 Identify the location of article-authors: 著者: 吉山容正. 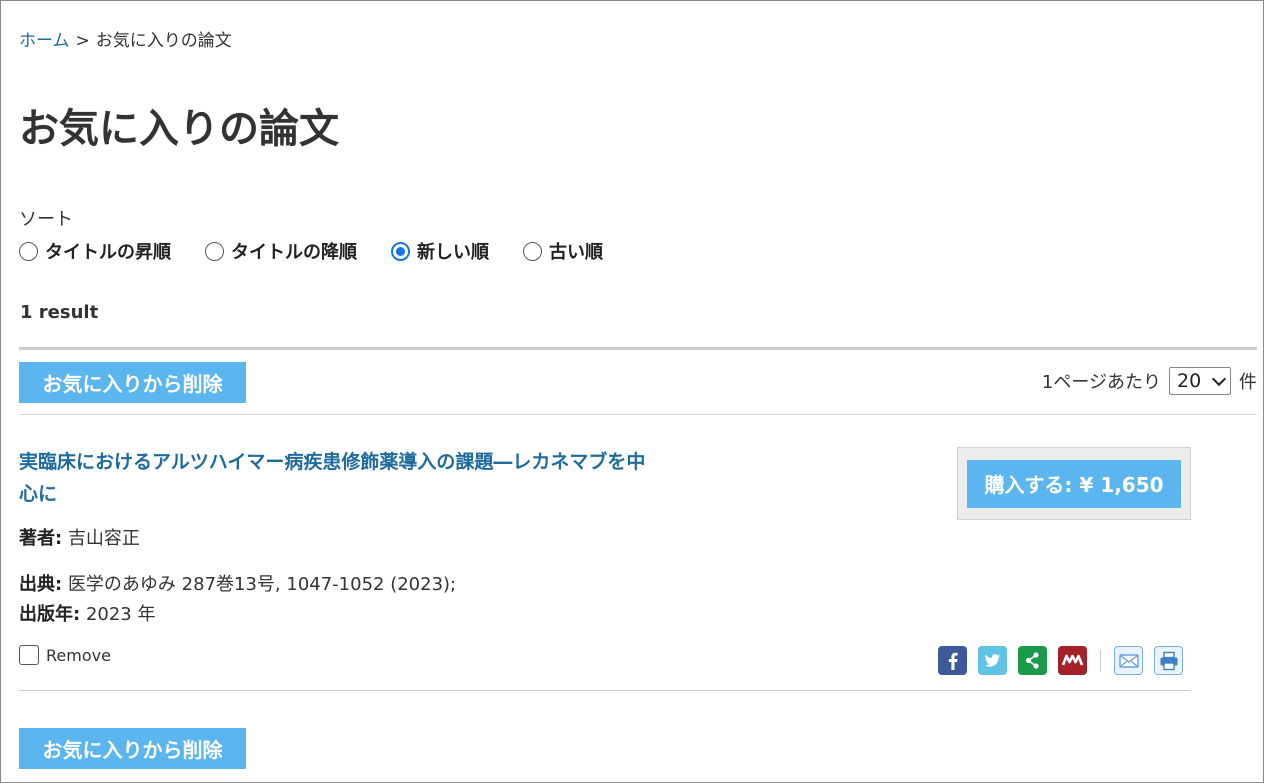
(79, 537).